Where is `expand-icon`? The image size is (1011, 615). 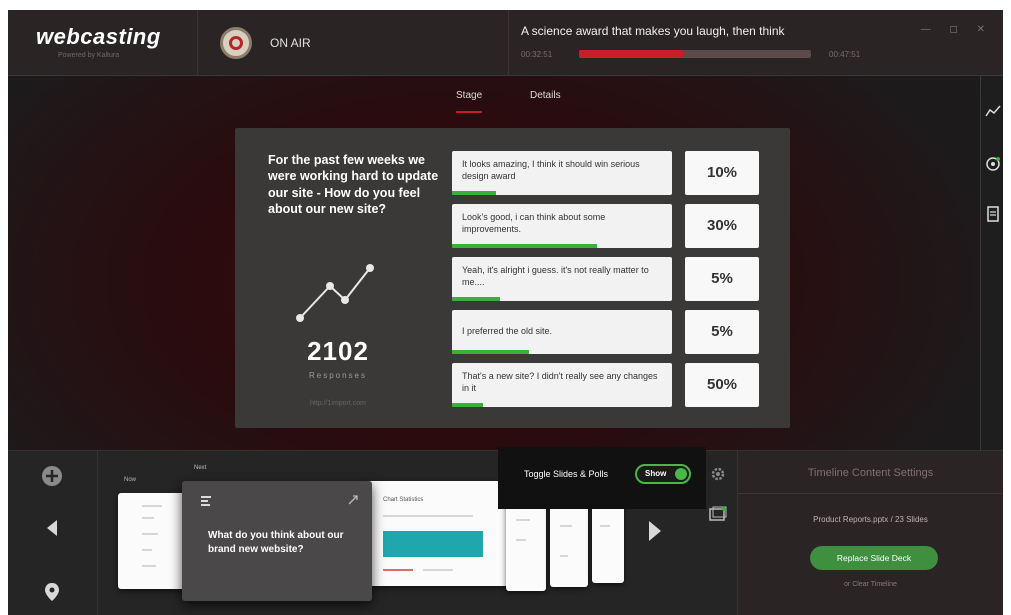
expand-icon is located at coordinates (353, 500).